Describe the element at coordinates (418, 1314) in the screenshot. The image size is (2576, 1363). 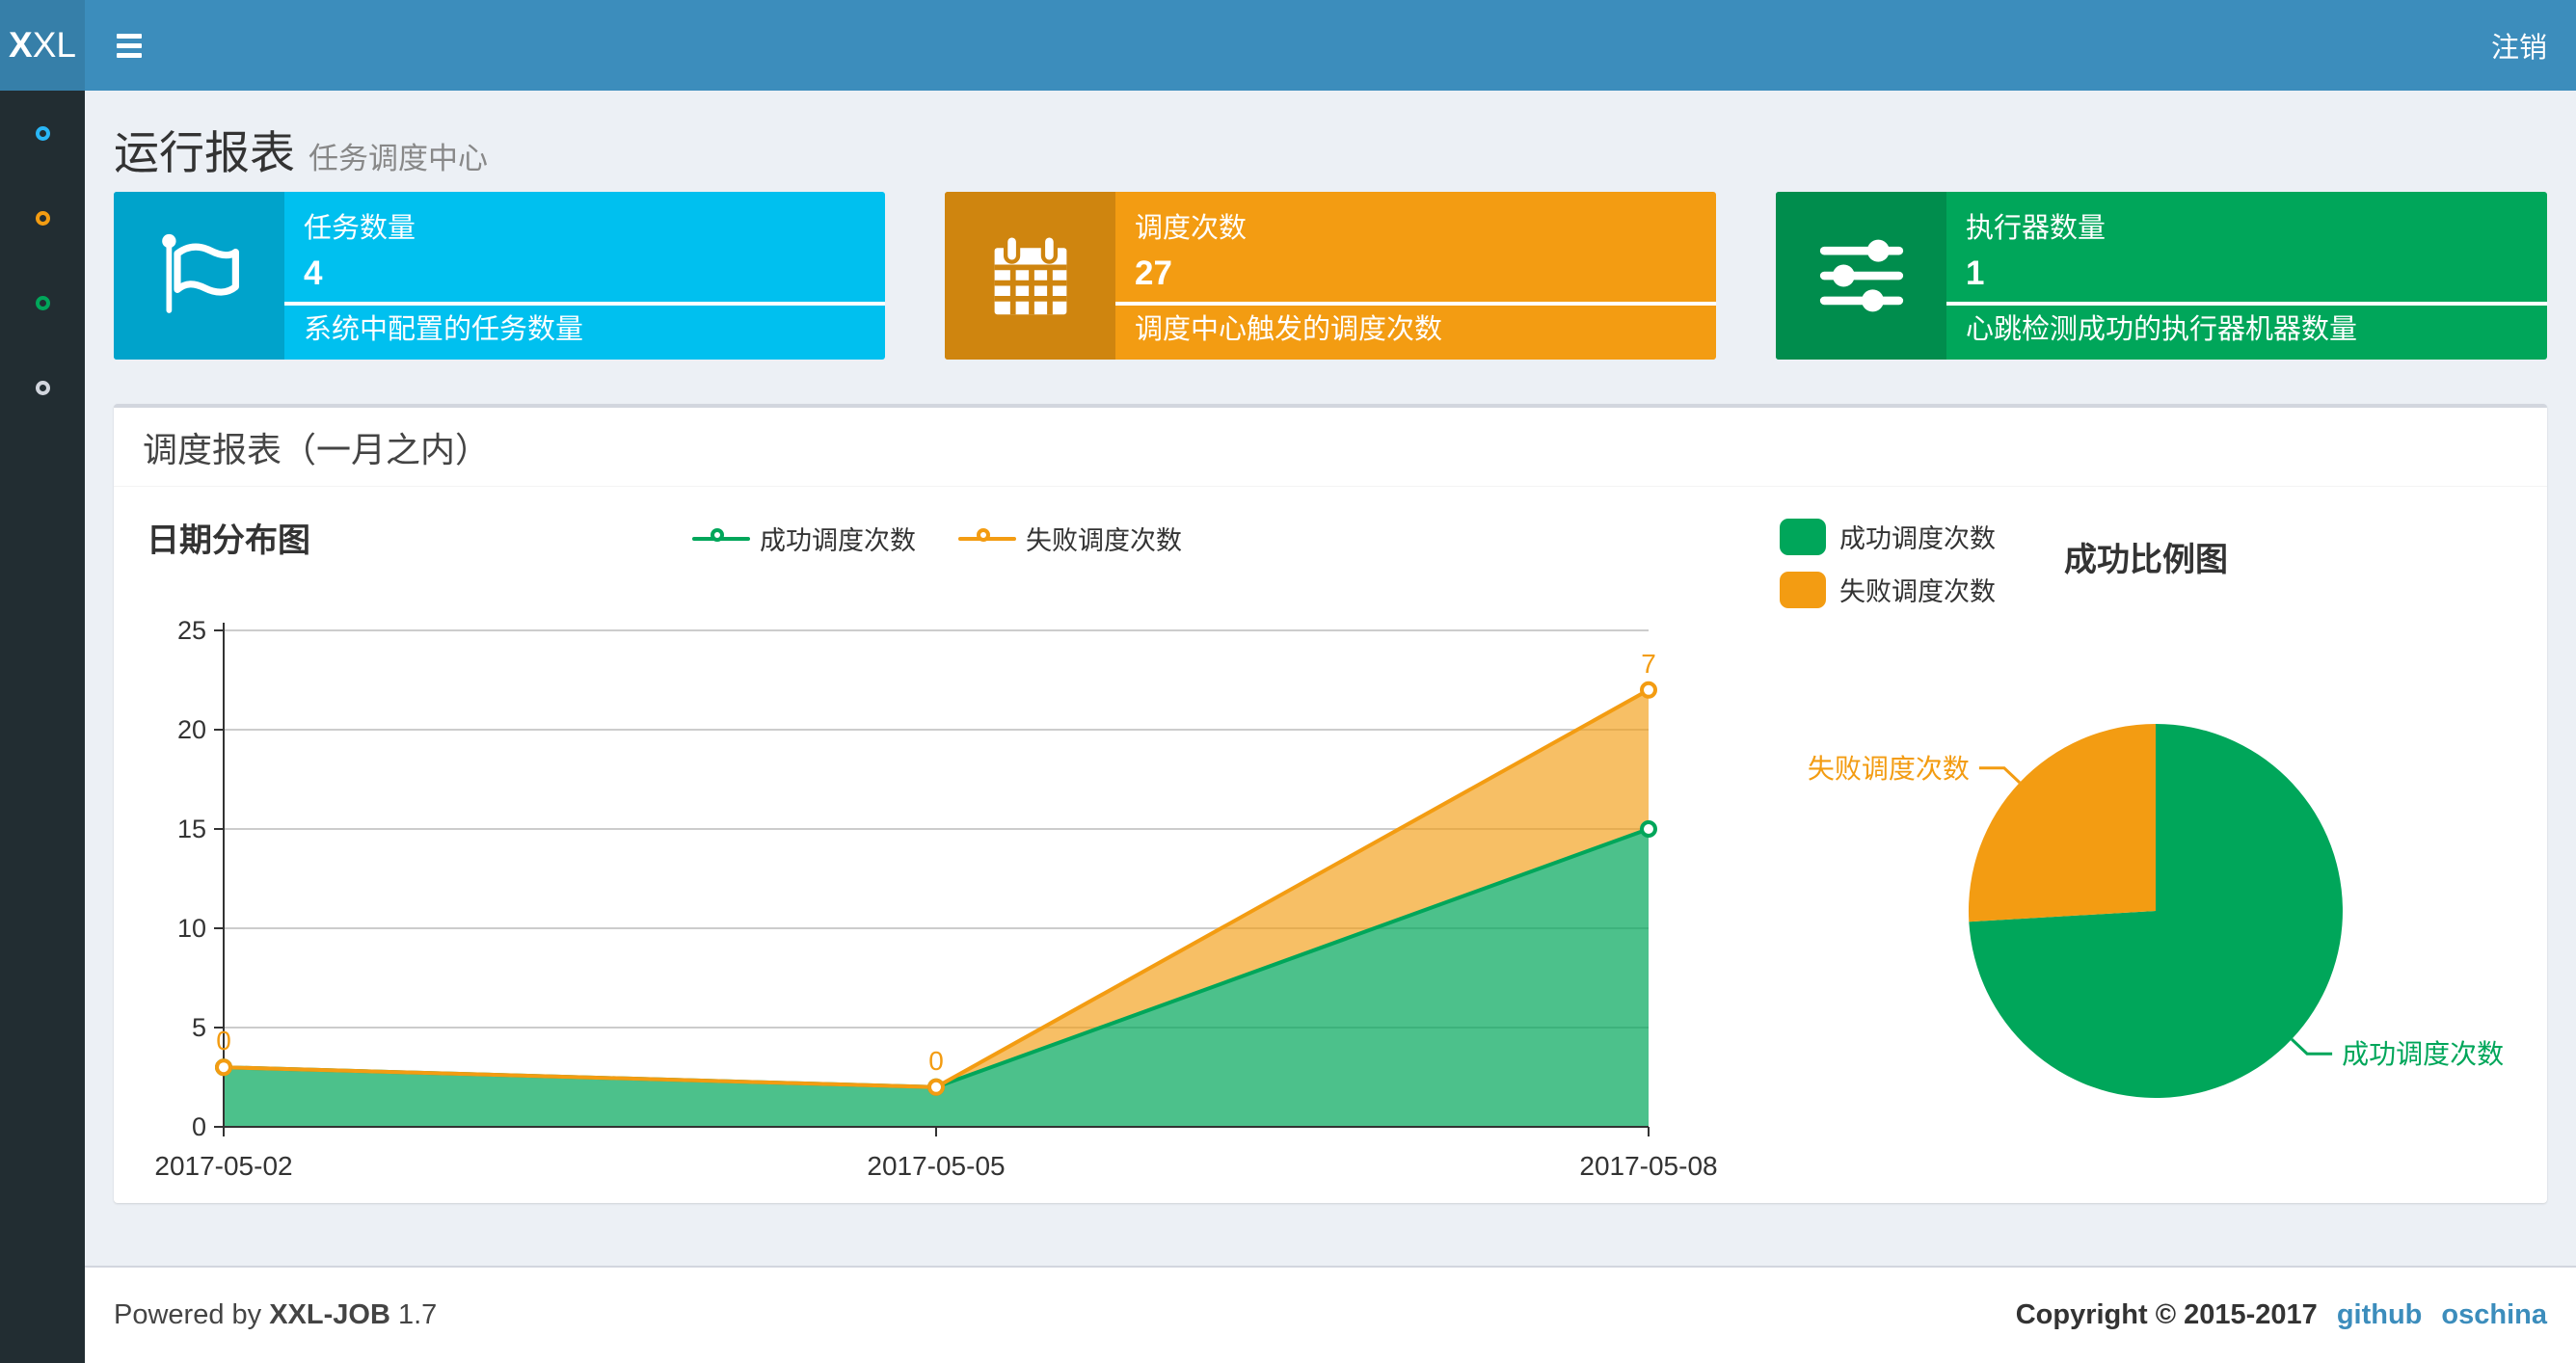
I see `version: 1.7` at that location.